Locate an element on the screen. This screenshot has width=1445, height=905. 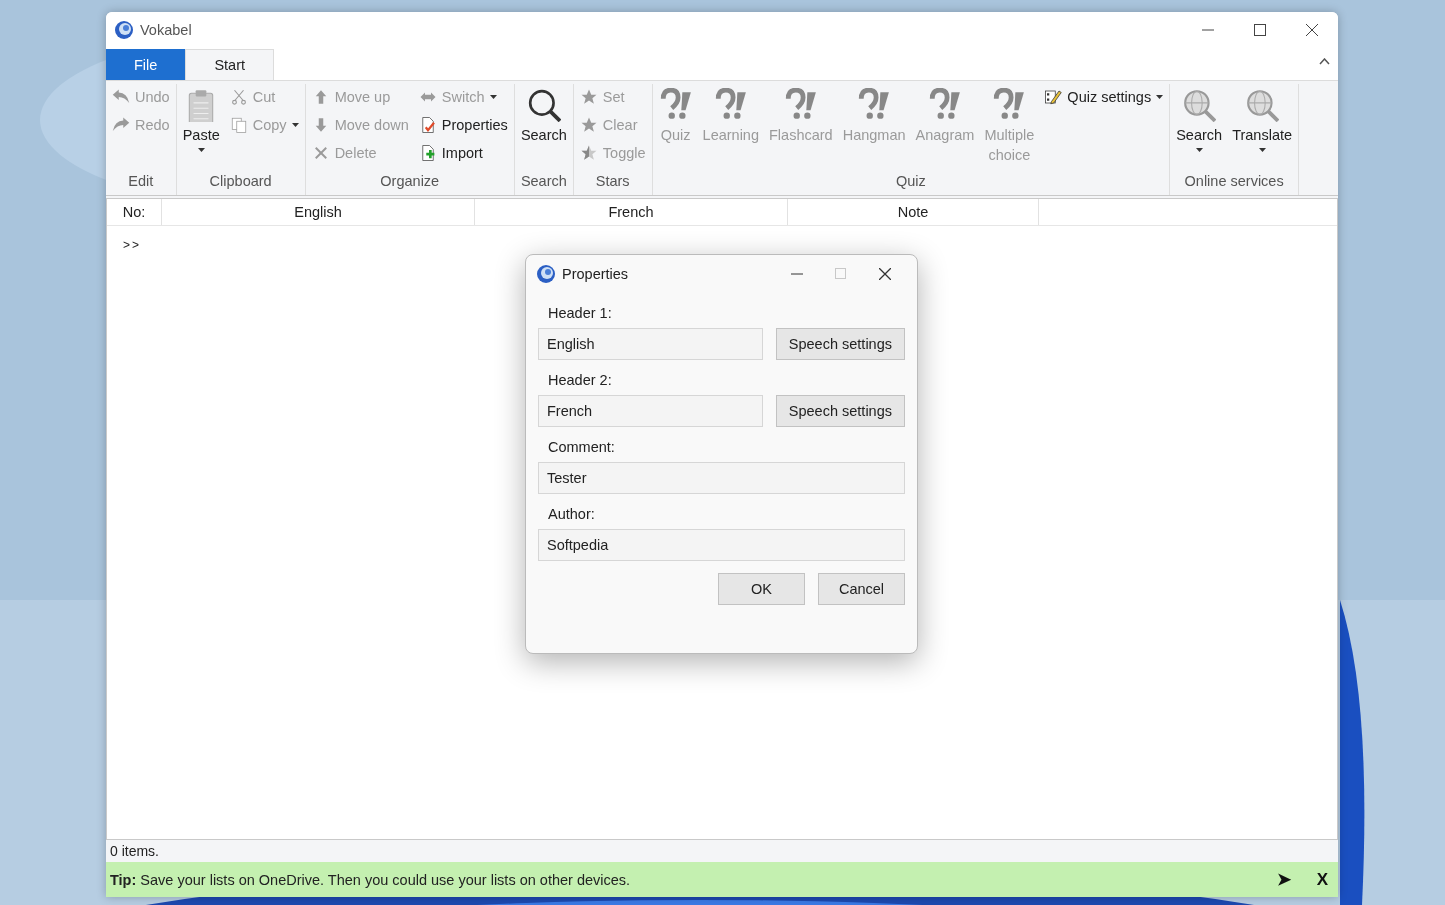
ribbon-button: Properties is located at coordinates (463, 125).